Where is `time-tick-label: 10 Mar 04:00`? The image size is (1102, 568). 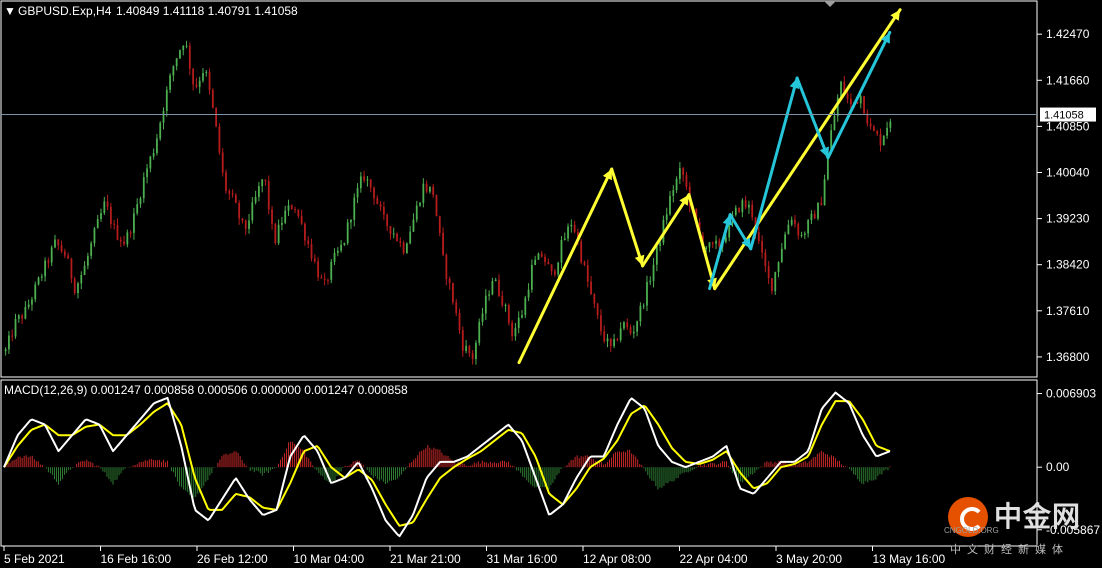
time-tick-label: 10 Mar 04:00 is located at coordinates (329, 559).